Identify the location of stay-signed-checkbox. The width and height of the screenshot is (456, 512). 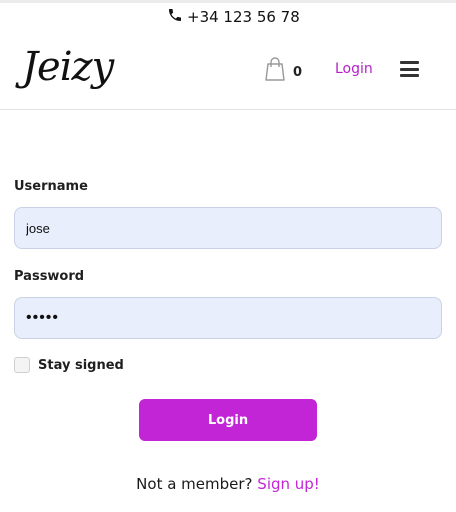
(22, 365).